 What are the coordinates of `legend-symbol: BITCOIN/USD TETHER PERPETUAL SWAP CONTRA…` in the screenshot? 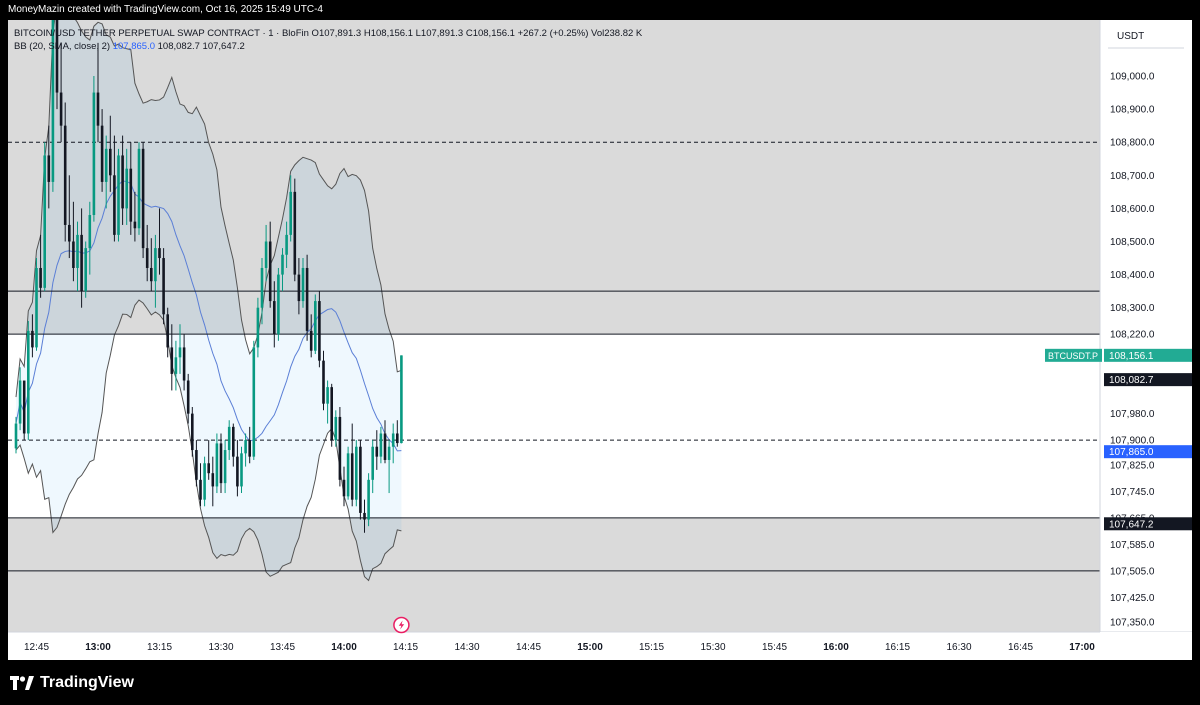 It's located at (161, 33).